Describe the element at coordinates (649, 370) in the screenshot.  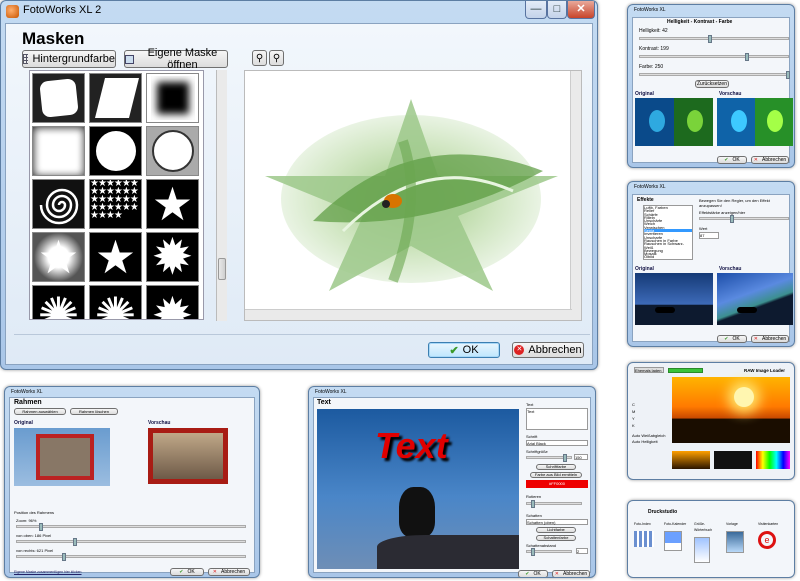
I see `raw-header-button: Ehemals laden` at that location.